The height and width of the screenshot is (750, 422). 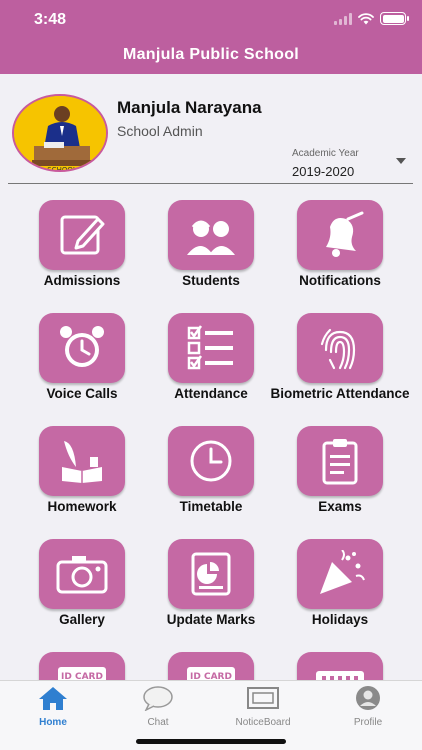 What do you see at coordinates (325, 153) in the screenshot?
I see `academic-year-label: Academic Year` at bounding box center [325, 153].